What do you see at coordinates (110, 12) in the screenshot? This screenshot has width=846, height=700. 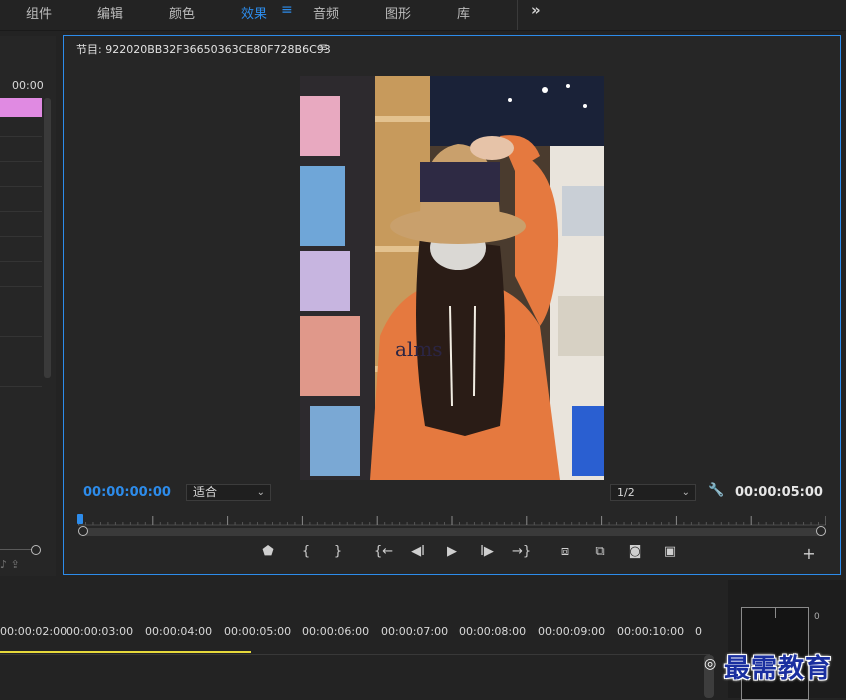 I see `tab-editing: 编辑` at bounding box center [110, 12].